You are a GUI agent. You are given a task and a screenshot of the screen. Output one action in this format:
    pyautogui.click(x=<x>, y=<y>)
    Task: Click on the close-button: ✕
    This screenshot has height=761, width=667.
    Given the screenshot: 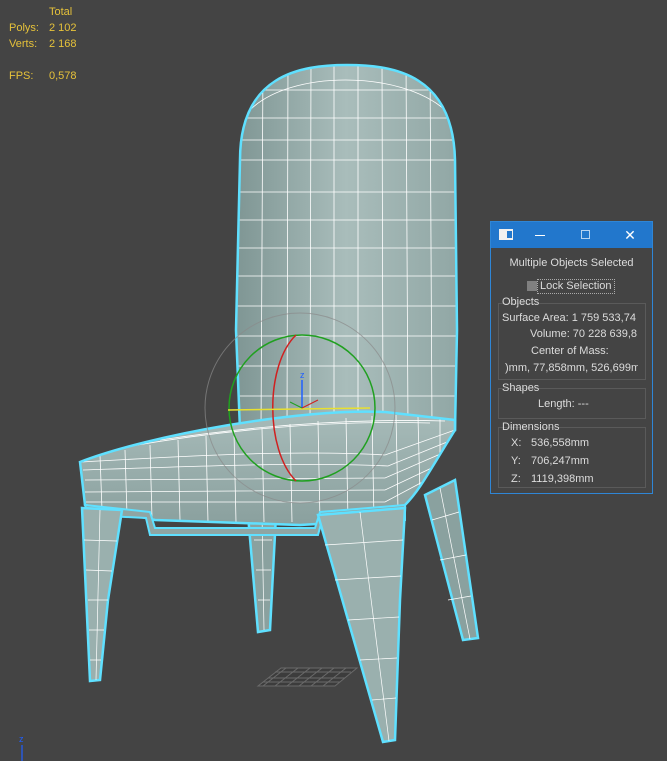 What is the action you would take?
    pyautogui.click(x=630, y=235)
    